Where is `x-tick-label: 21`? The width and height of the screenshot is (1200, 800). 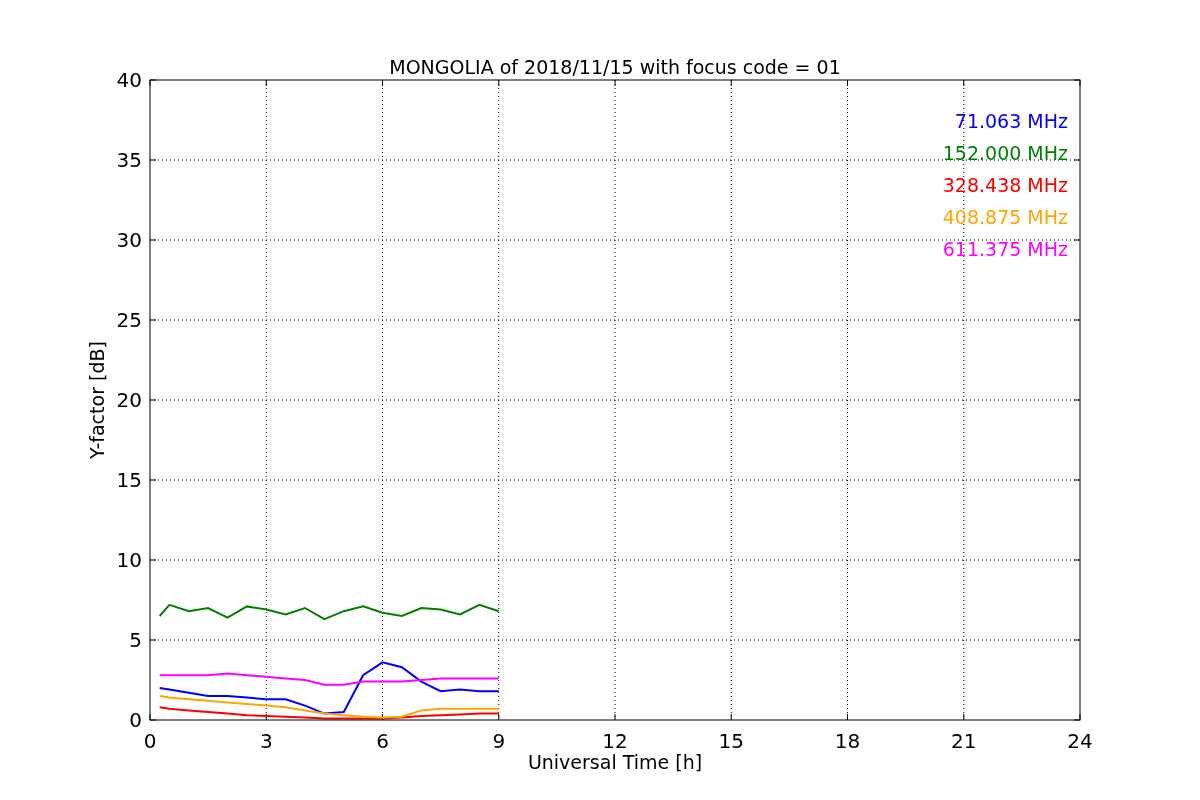
x-tick-label: 21 is located at coordinates (964, 741).